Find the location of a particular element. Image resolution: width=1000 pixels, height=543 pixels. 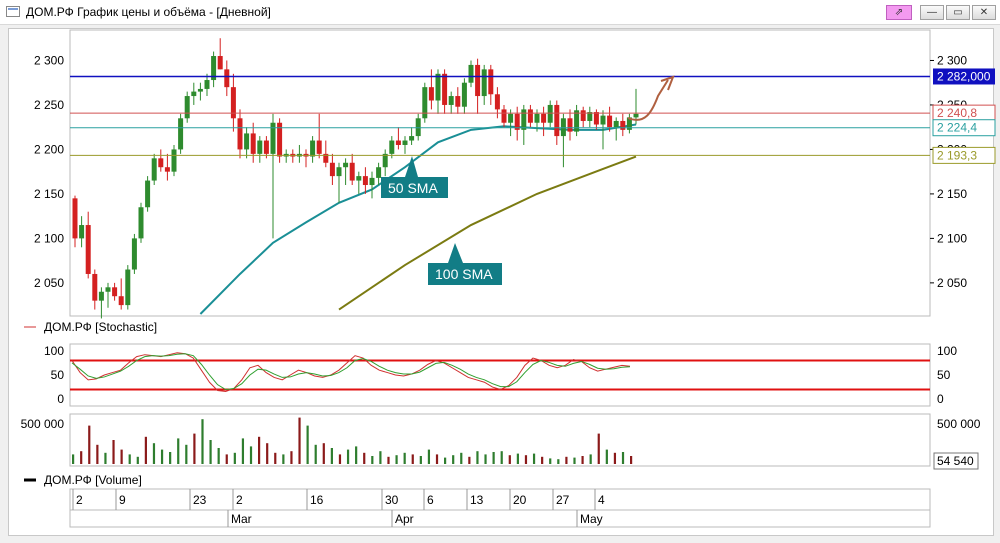

price-level-label-teal: 2 224,4 is located at coordinates (957, 128).